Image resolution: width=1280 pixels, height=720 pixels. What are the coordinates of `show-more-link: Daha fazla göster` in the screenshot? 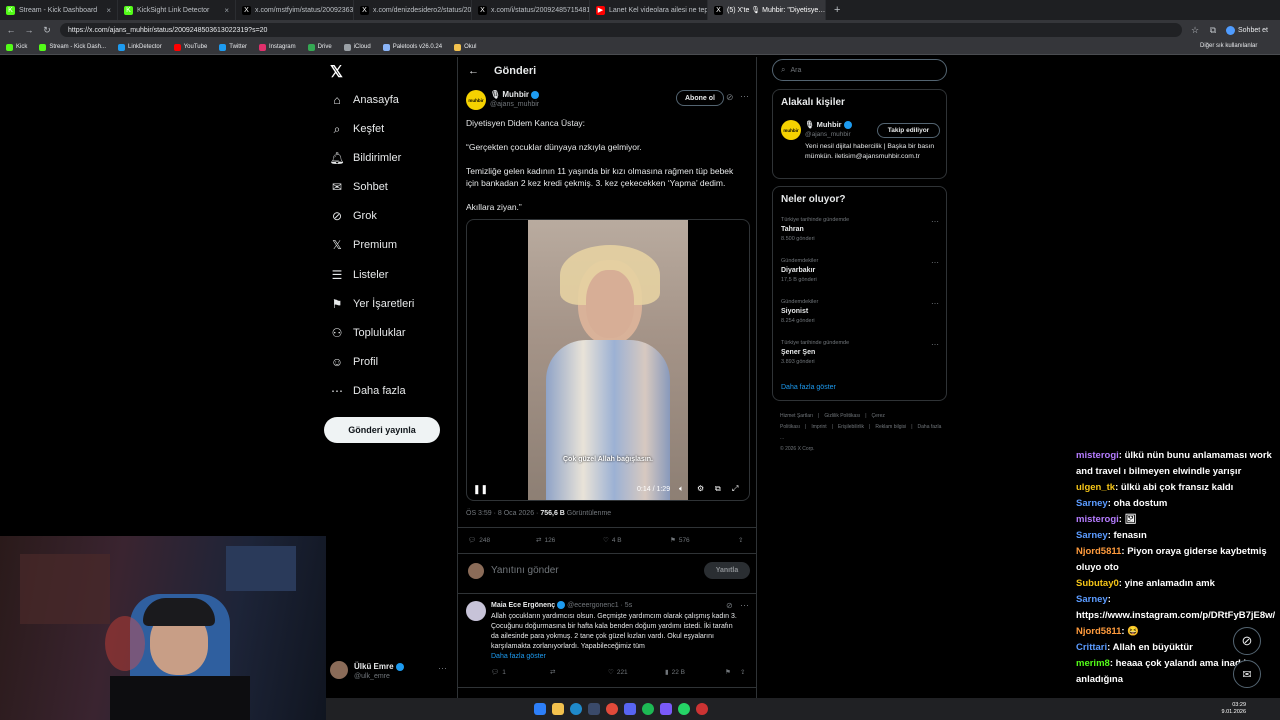 It's located at (518, 656).